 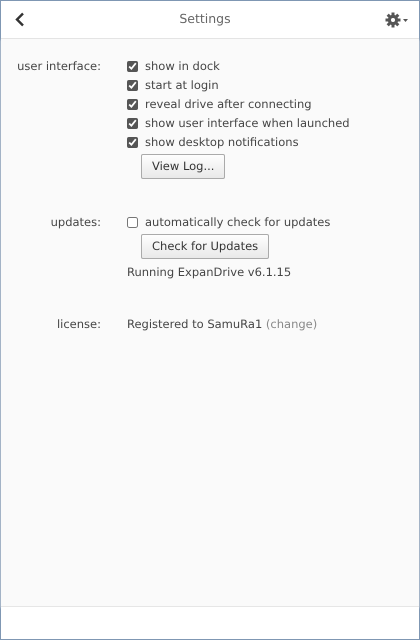 I want to click on checkbox-label: start at login, so click(x=182, y=85).